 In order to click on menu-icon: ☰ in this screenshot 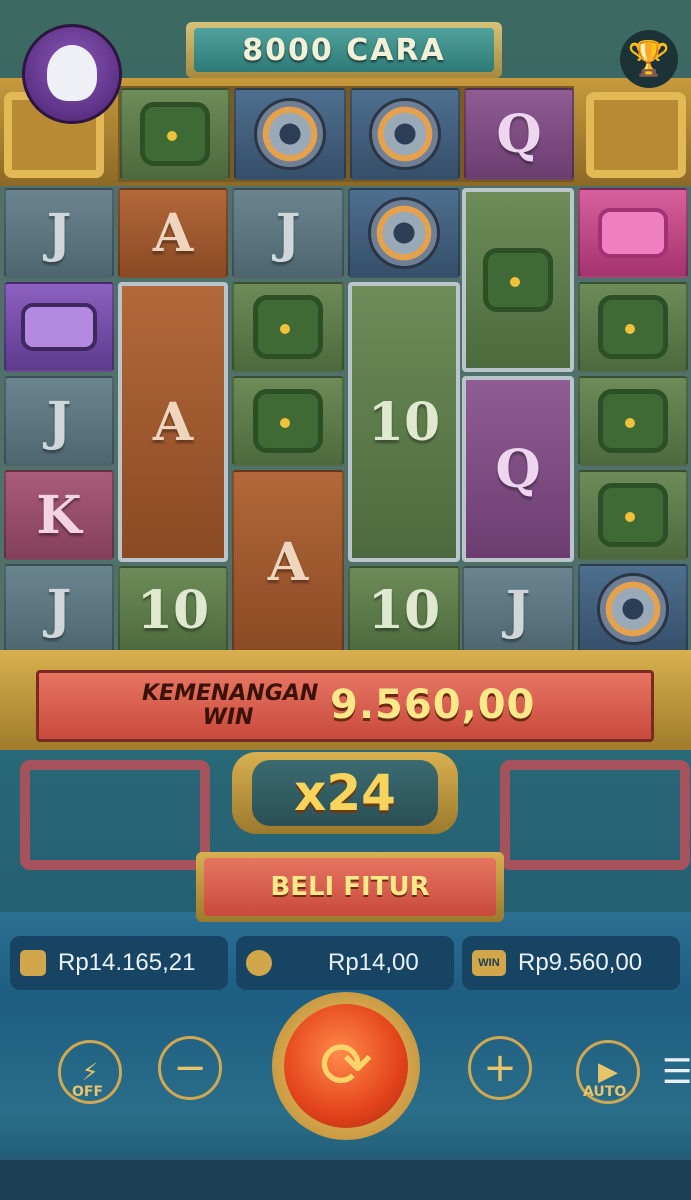, I will do `click(676, 1072)`.